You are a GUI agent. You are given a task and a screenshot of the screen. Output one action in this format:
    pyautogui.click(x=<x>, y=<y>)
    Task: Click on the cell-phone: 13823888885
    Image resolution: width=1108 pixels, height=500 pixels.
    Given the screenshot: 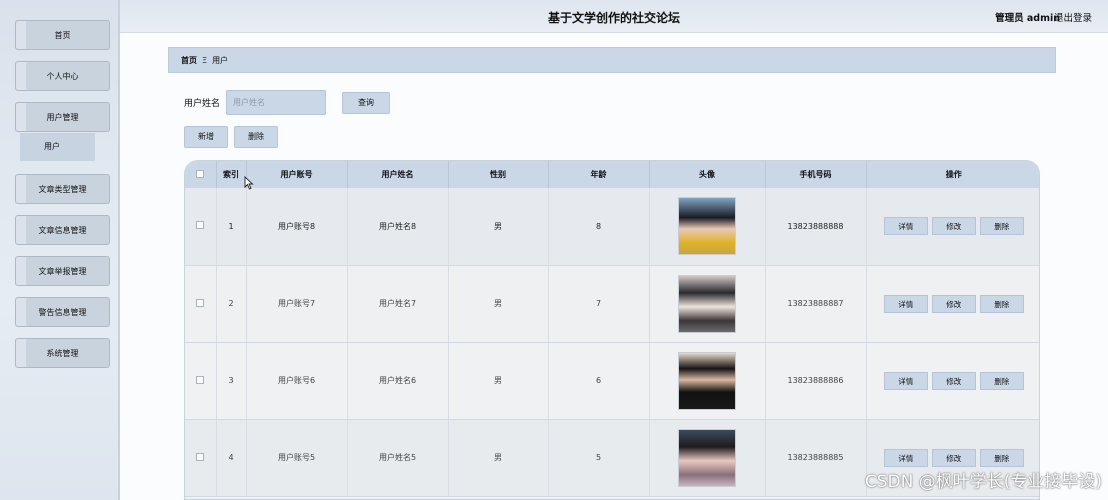 What is the action you would take?
    pyautogui.click(x=816, y=458)
    